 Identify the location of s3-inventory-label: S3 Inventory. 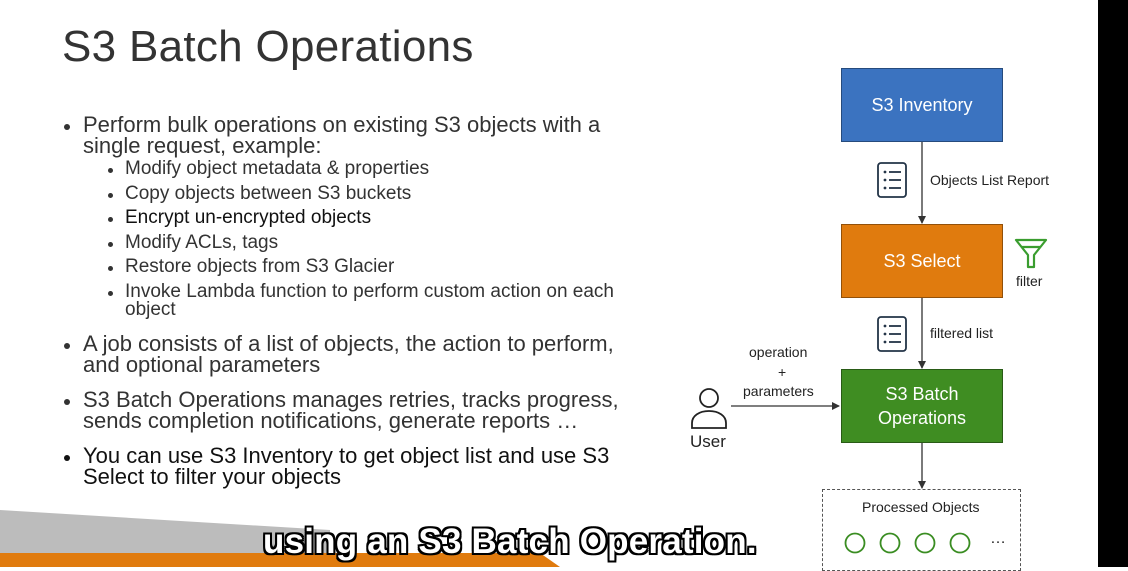
(922, 105).